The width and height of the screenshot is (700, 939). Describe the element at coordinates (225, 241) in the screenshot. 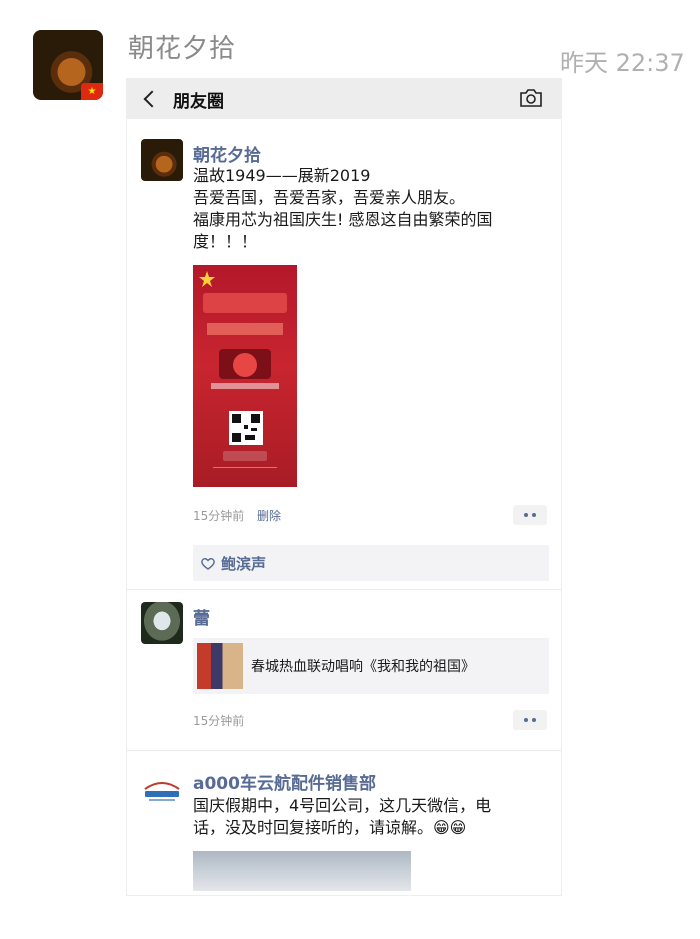

I see `post-text-line: 度！！！` at that location.